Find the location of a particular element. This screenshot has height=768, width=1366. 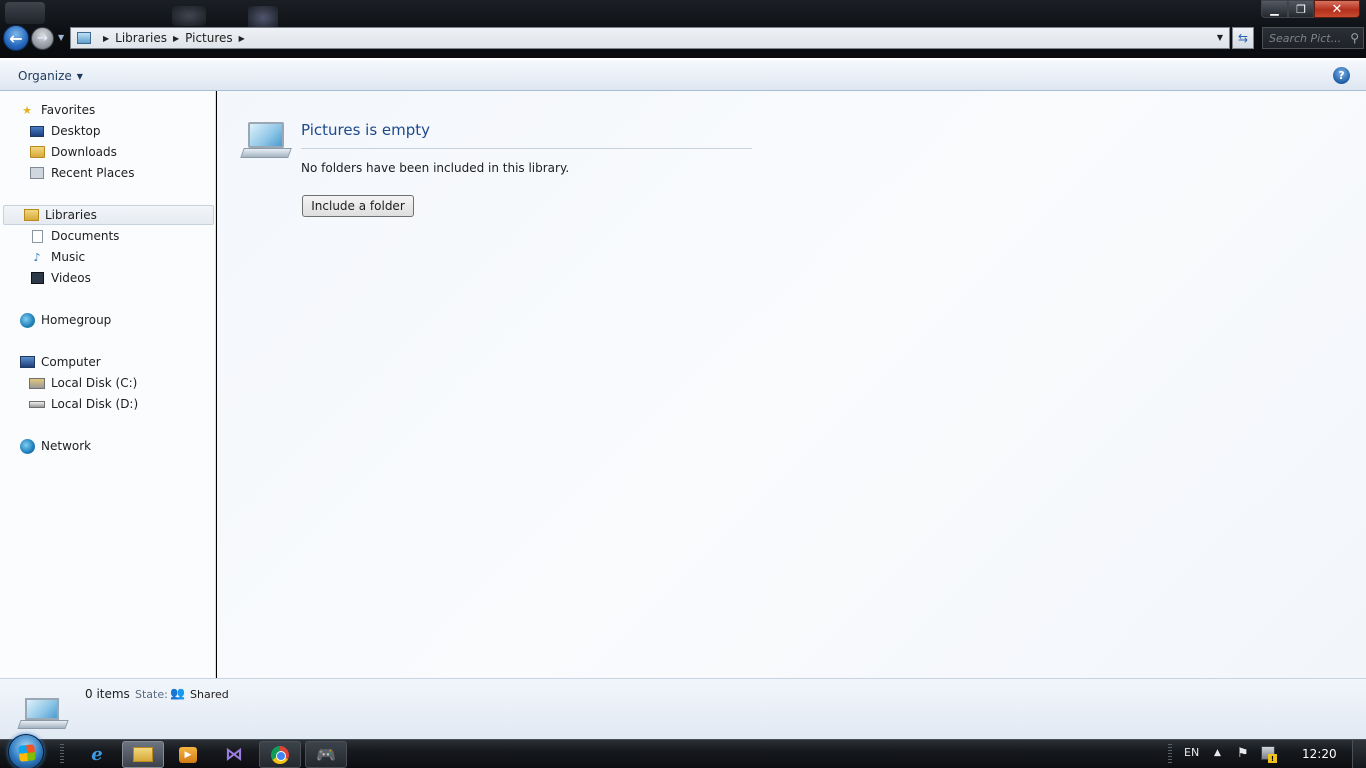

computer-icon is located at coordinates (27, 362).